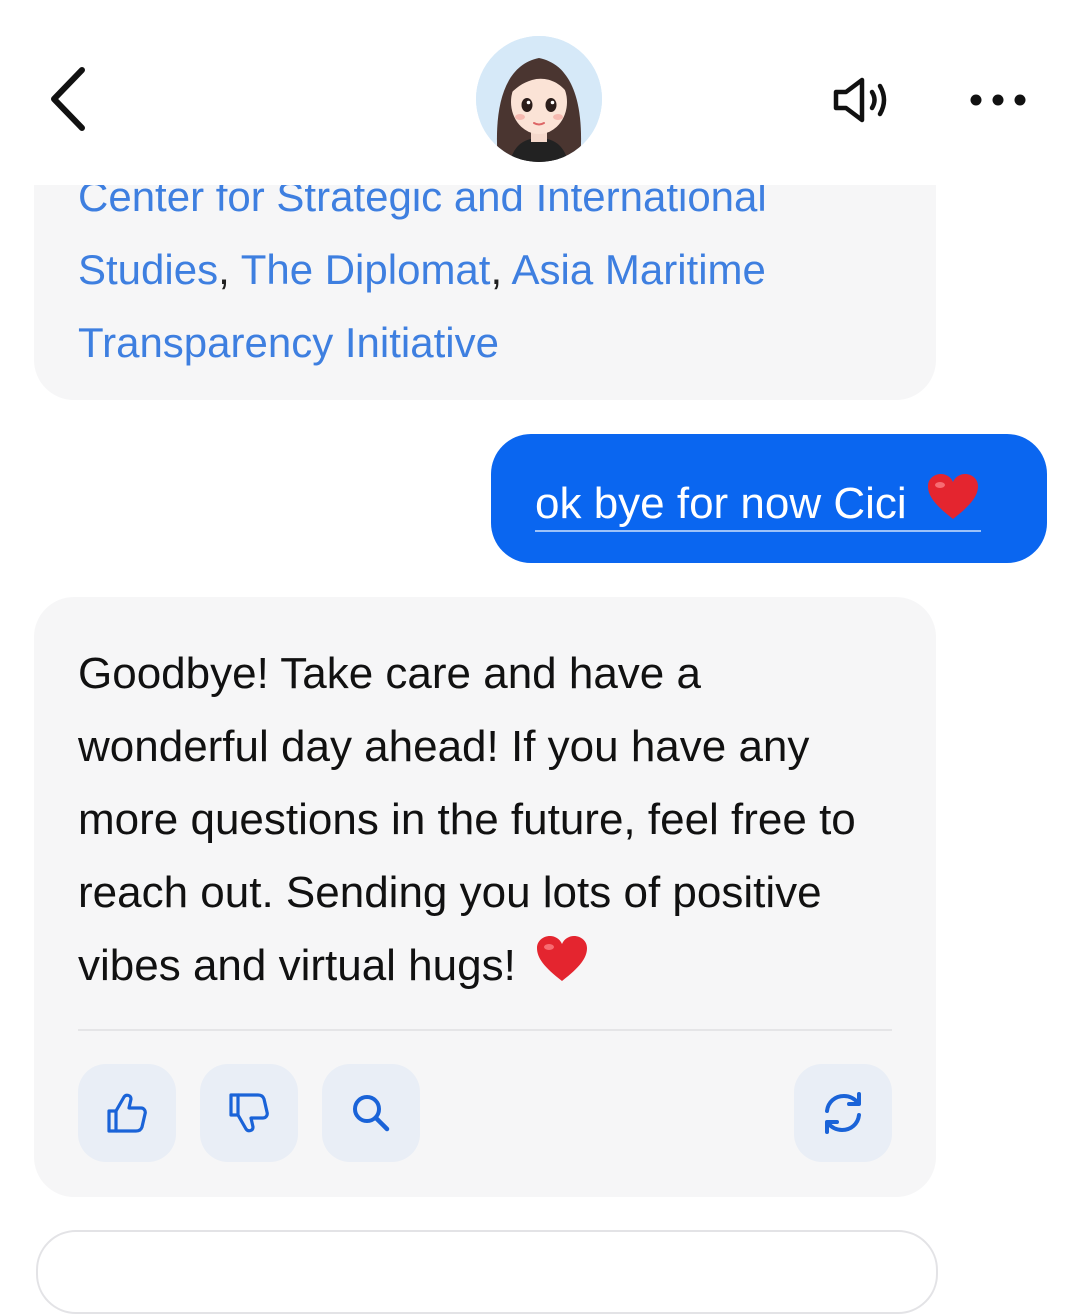 Image resolution: width=1080 pixels, height=1314 pixels. I want to click on user-message-text: ok bye for now Cici, so click(721, 503).